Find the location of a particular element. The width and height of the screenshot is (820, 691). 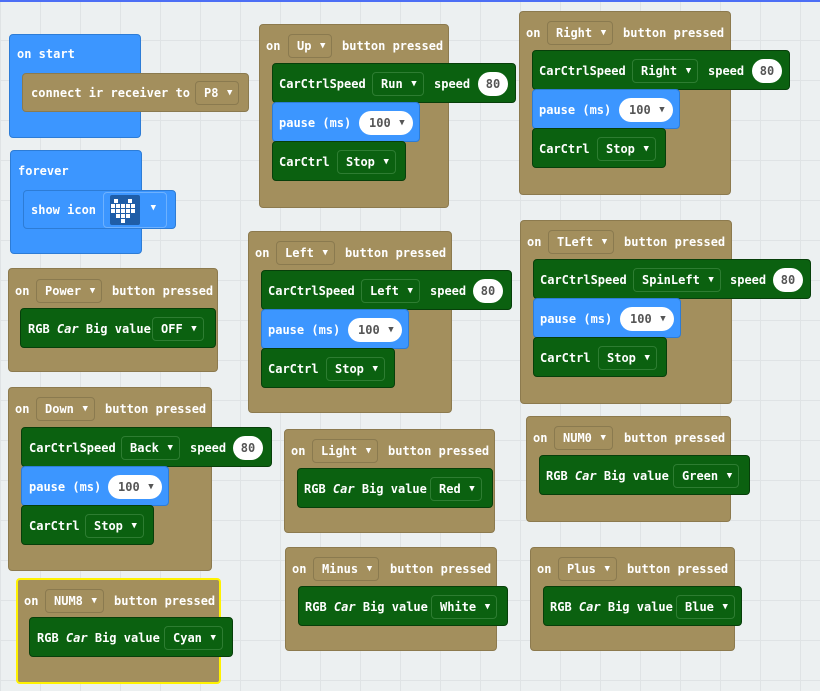

carctrlspeed-block: CarCtrlSpeed Back ▼ speed 80 is located at coordinates (146, 447).